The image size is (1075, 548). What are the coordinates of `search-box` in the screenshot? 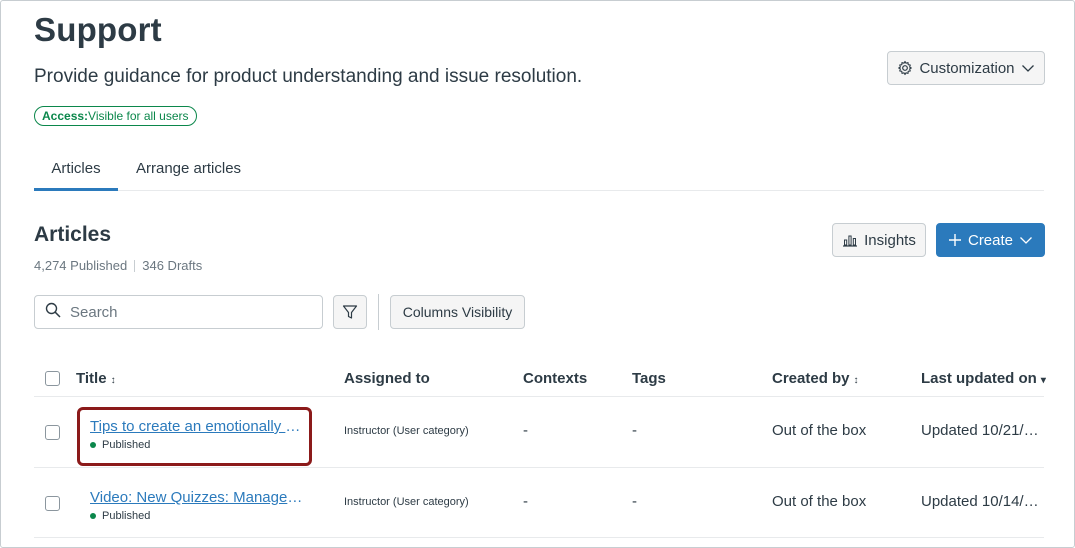 It's located at (178, 312).